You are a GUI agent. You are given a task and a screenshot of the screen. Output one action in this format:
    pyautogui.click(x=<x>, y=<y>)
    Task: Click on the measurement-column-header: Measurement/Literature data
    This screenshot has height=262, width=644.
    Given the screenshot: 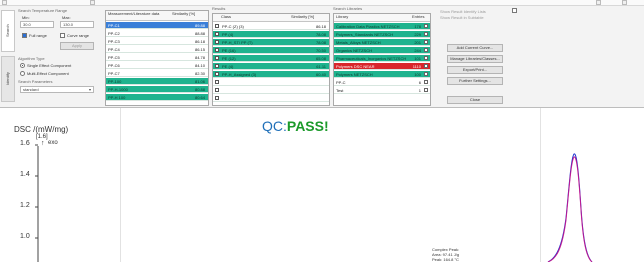 What is the action you would take?
    pyautogui.click(x=138, y=14)
    